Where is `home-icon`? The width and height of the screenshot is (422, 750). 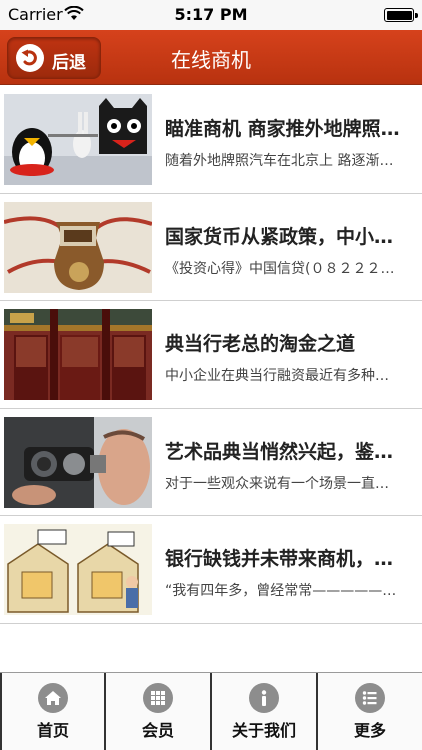 home-icon is located at coordinates (53, 698).